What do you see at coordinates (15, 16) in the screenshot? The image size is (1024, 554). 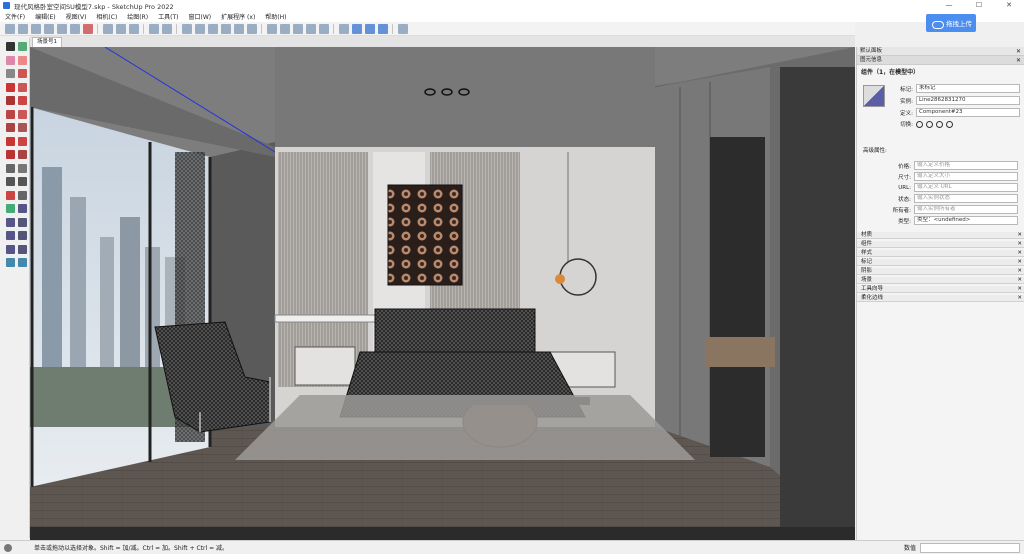 I see `menu-file: 文件(F)` at bounding box center [15, 16].